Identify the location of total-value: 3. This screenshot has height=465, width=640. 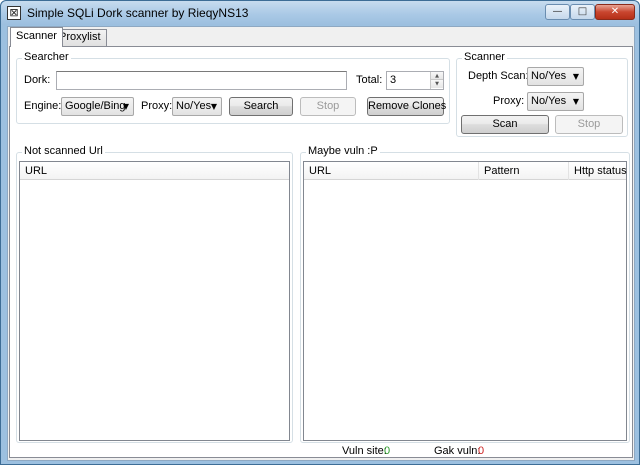
(393, 80).